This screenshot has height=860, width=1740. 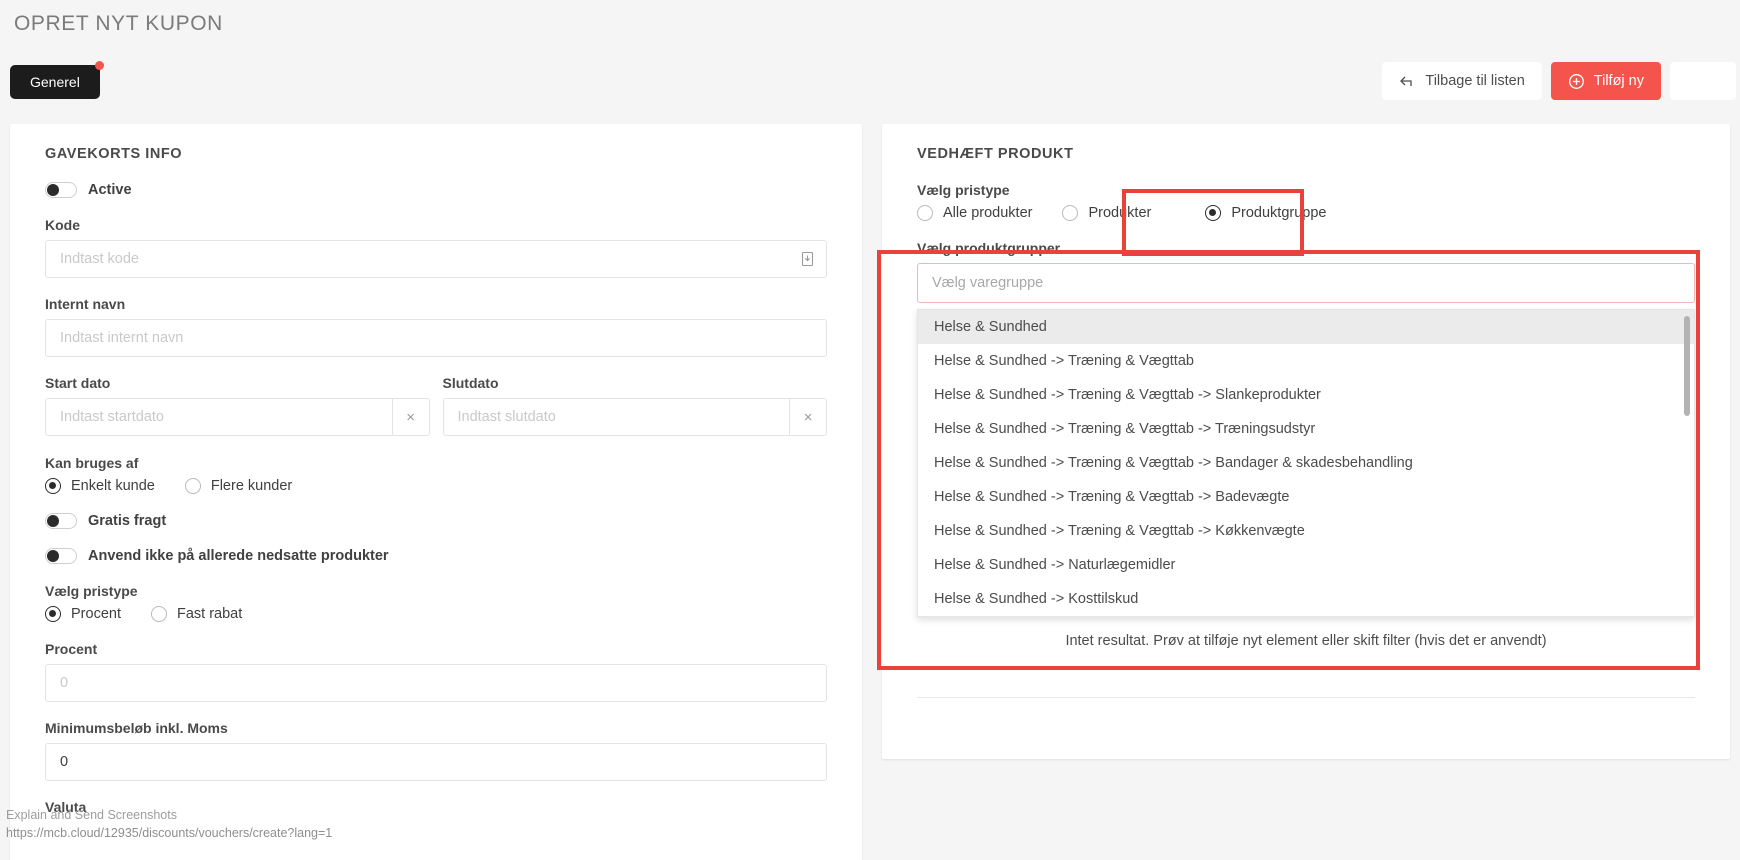 What do you see at coordinates (62, 225) in the screenshot?
I see `kode-label: Kode` at bounding box center [62, 225].